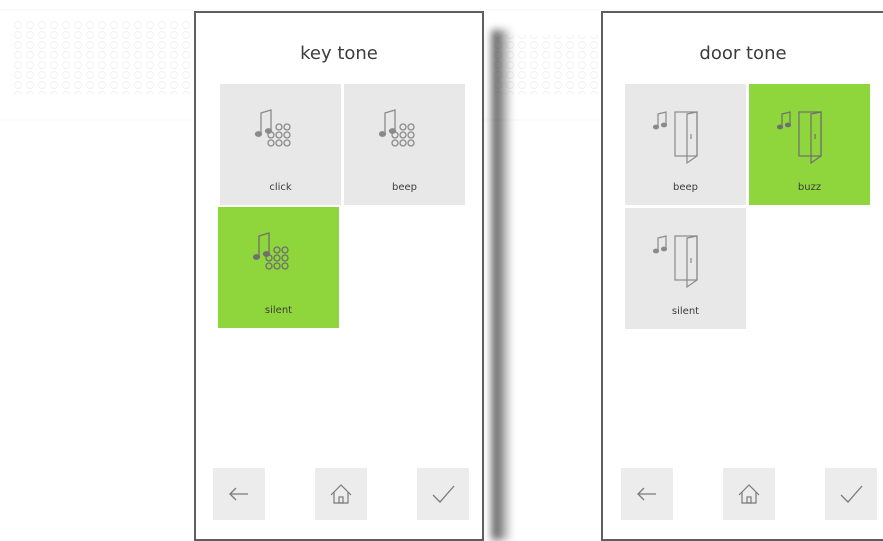  I want to click on option-label: buzz, so click(809, 187).